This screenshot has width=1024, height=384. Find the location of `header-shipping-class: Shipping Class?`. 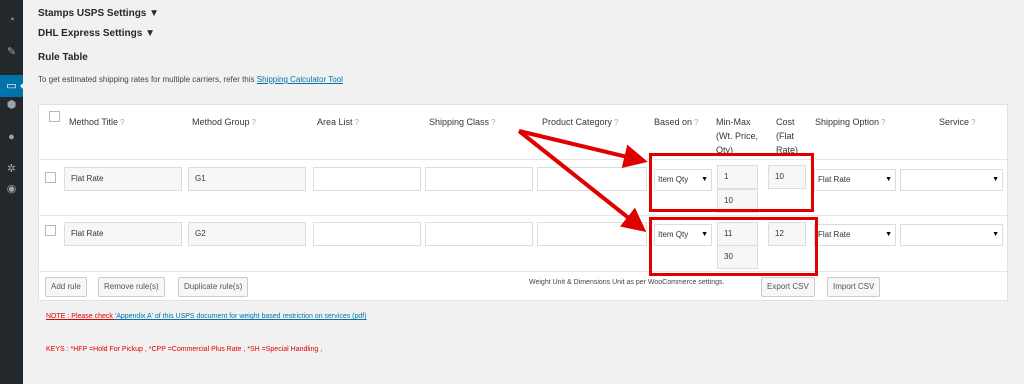

header-shipping-class: Shipping Class? is located at coordinates (462, 122).